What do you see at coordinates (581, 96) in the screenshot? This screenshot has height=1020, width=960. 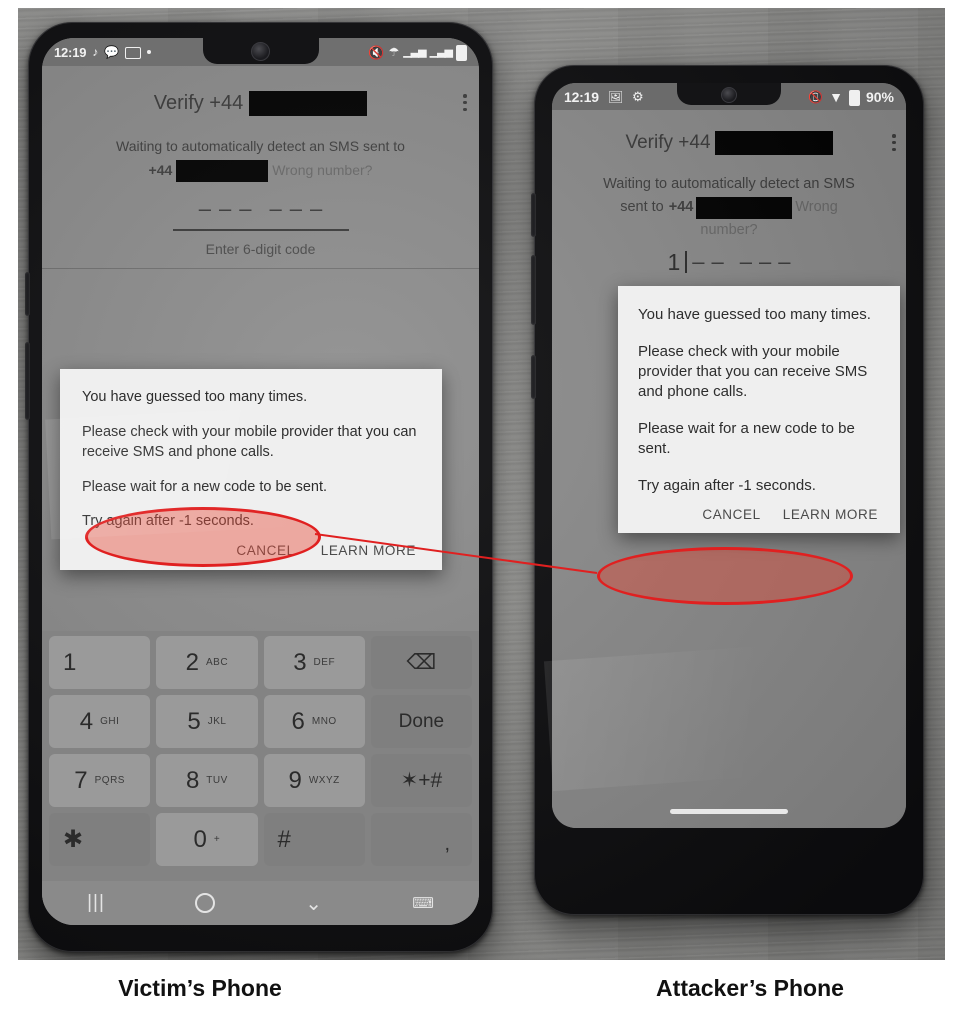 I see `attacker-status-time: 12:19` at bounding box center [581, 96].